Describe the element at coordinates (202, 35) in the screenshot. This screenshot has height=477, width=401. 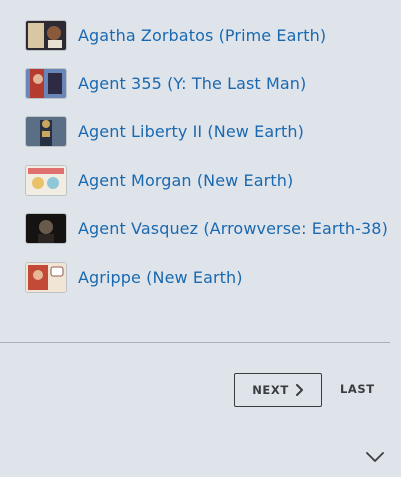
I see `character-link: Agatha Zorbatos (Prime Earth)` at that location.